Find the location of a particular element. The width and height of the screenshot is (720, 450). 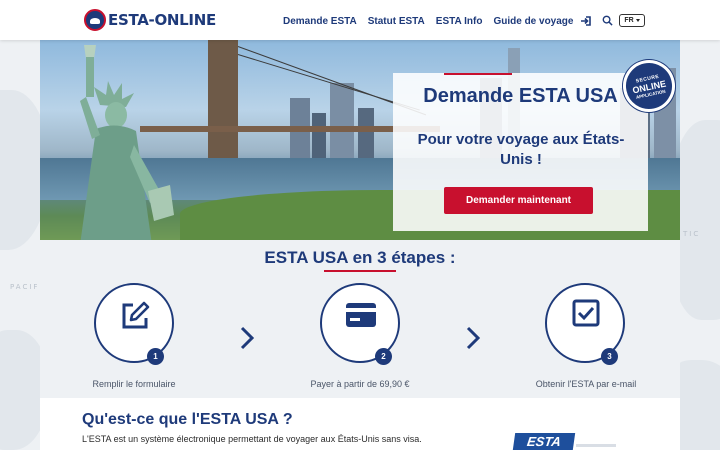

login-icon is located at coordinates (586, 21).